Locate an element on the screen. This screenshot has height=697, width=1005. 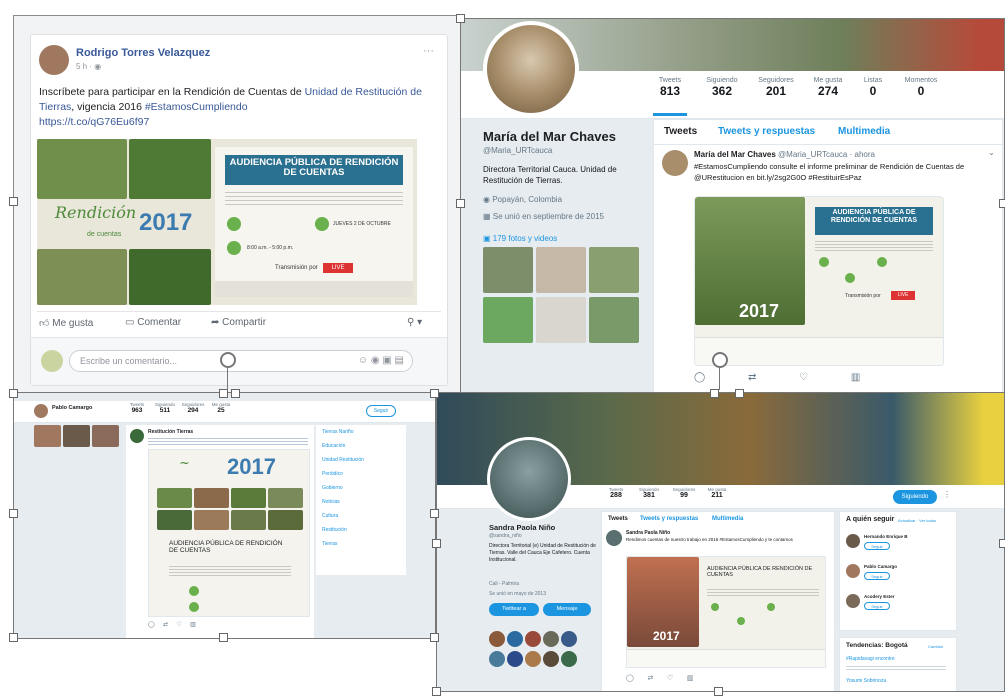
page-avatar-selector: ⚲ ▾ is located at coordinates (414, 322).